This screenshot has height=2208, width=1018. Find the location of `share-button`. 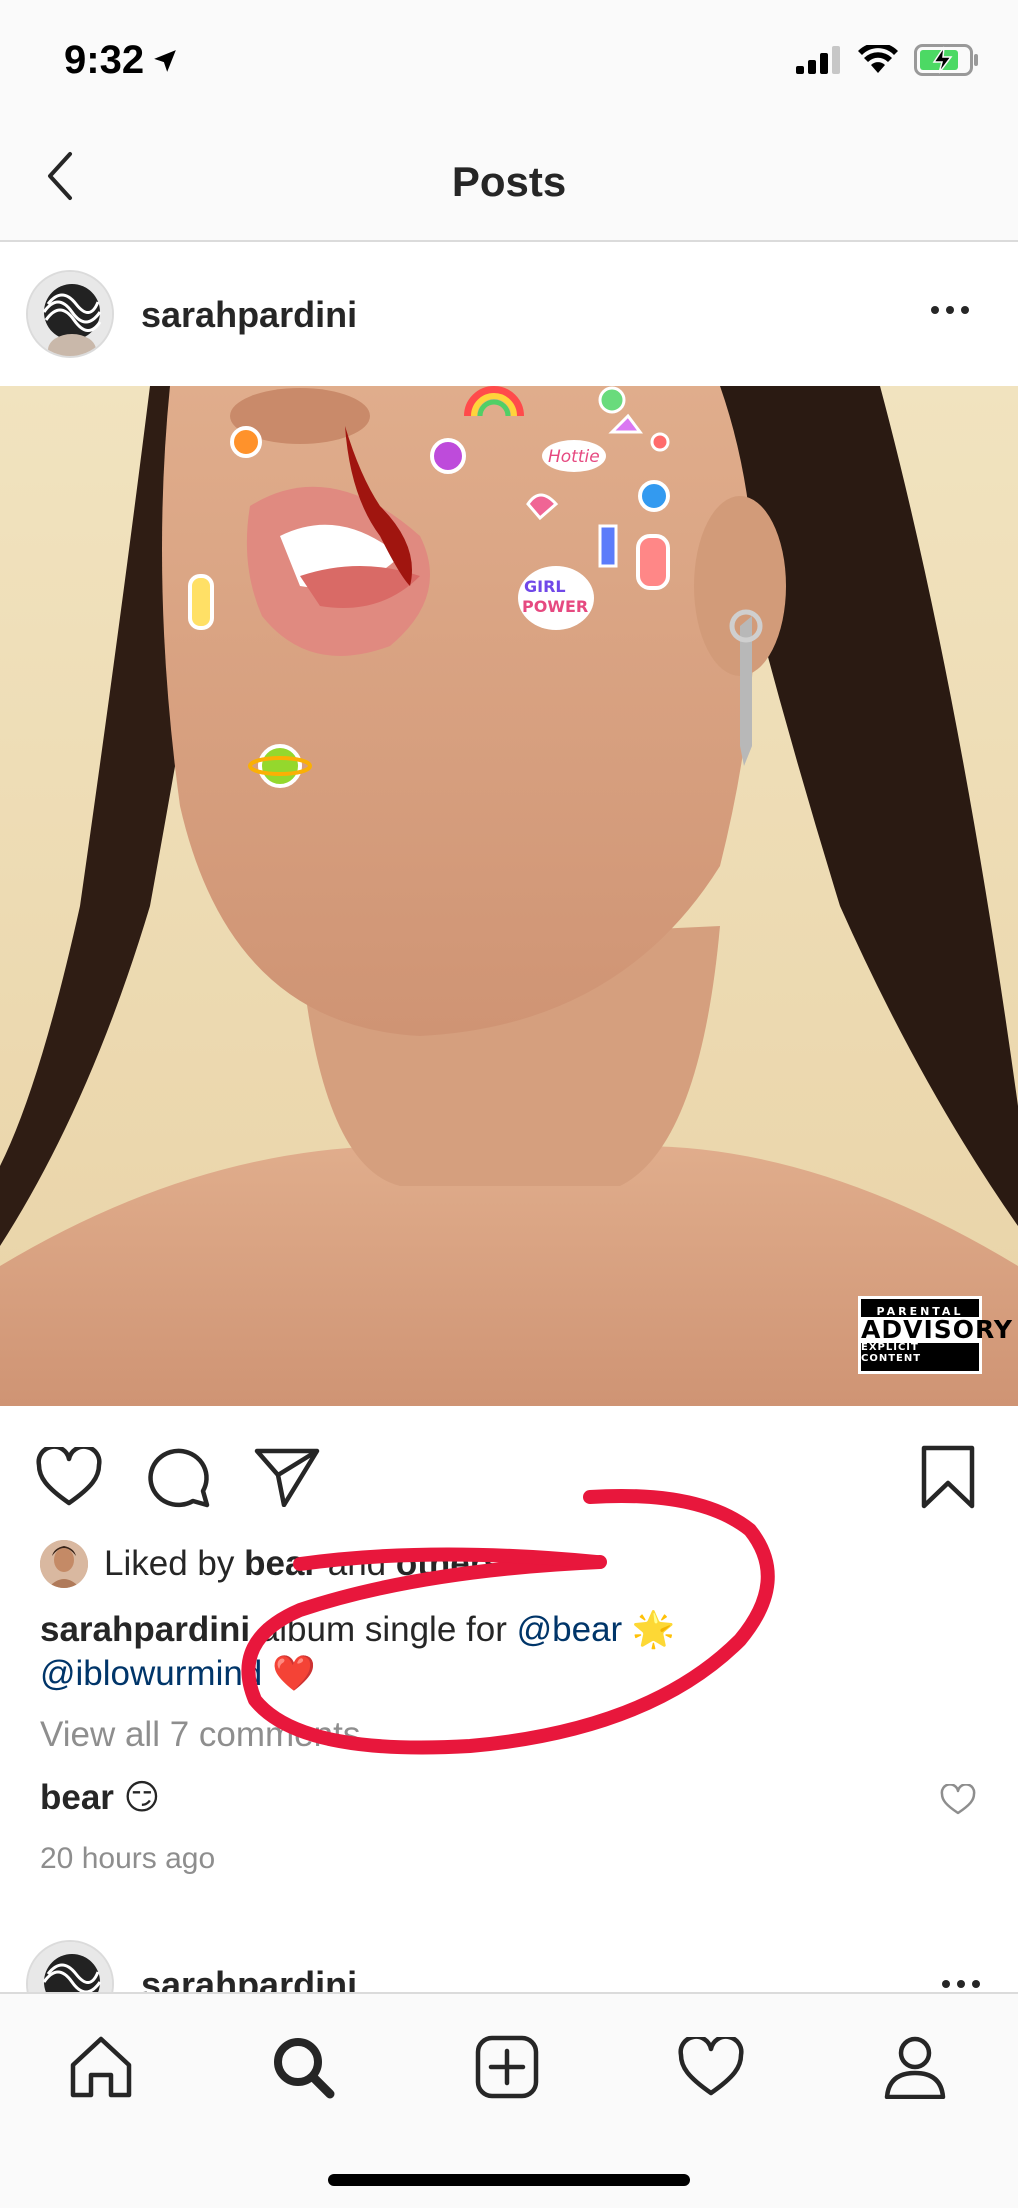

share-button is located at coordinates (287, 1477).